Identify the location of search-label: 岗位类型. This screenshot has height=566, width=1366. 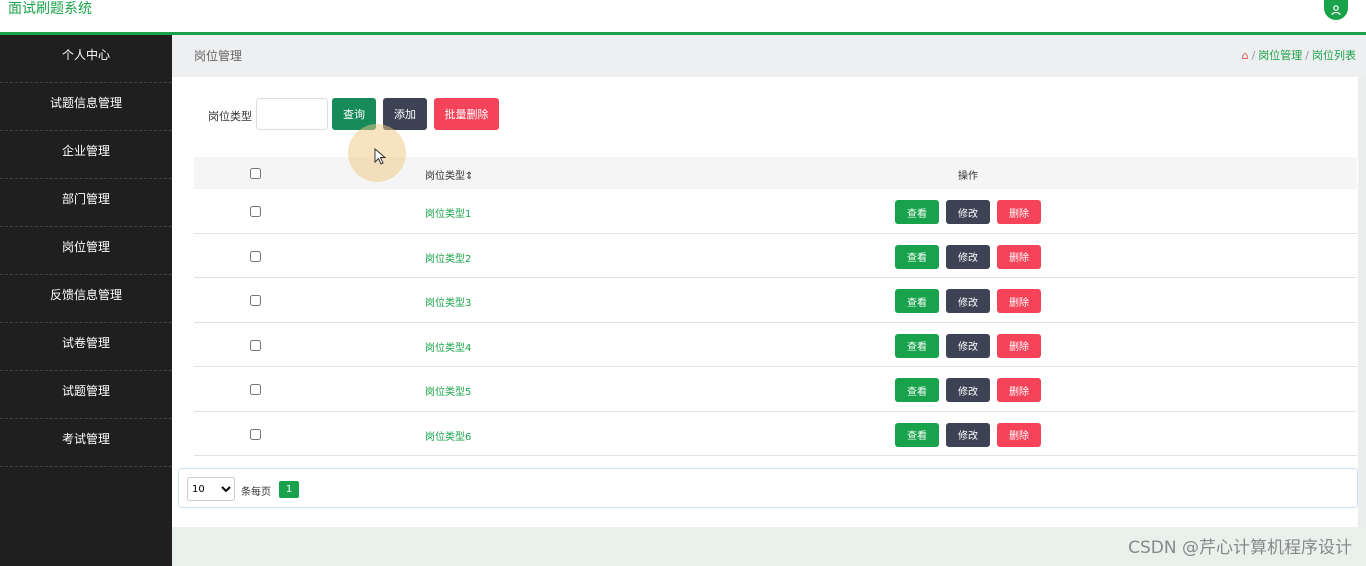
(230, 116).